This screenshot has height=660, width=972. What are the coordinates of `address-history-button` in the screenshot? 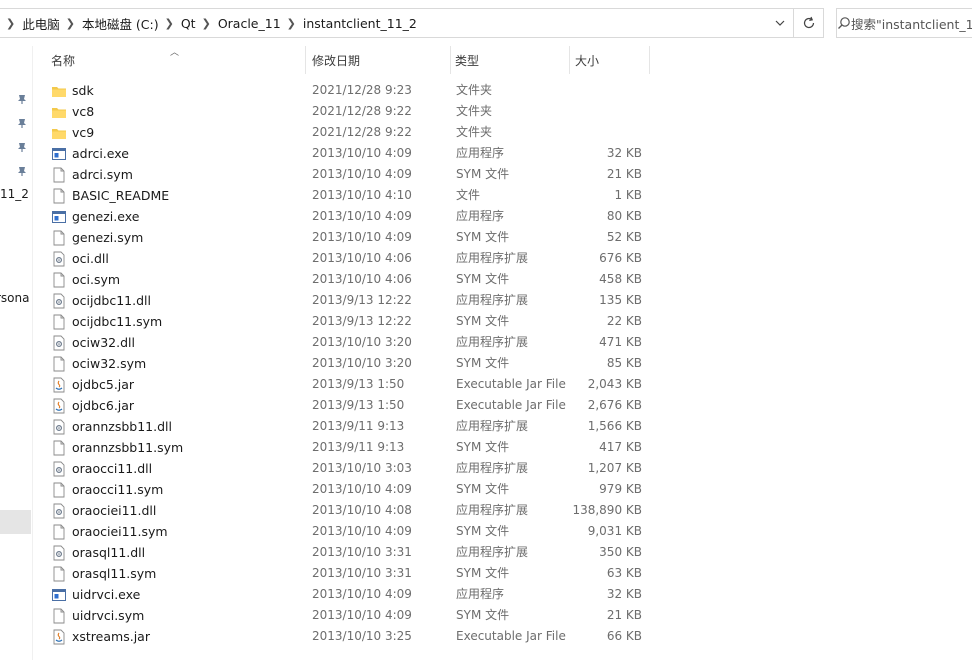 It's located at (780, 23).